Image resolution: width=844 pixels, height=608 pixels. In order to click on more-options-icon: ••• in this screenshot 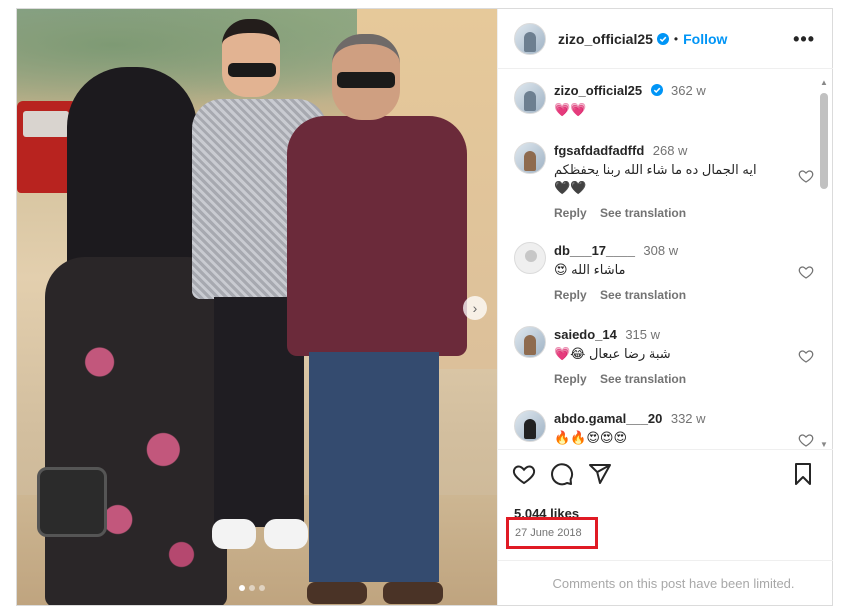, I will do `click(804, 39)`.